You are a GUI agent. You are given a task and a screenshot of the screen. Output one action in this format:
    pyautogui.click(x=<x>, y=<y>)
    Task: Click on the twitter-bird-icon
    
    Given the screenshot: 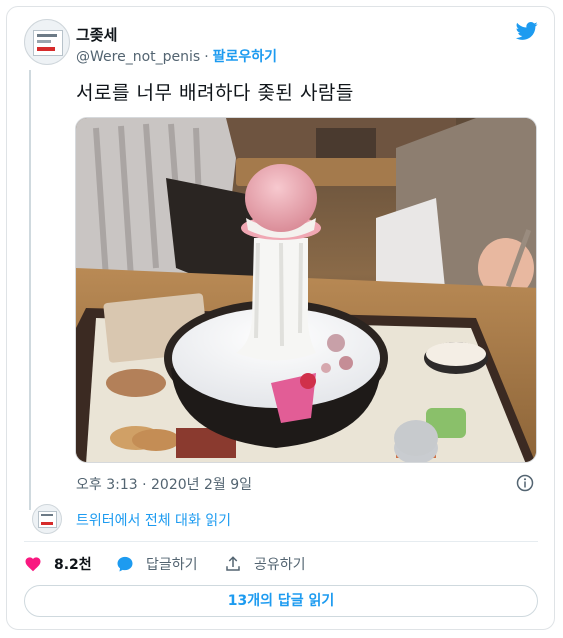 What is the action you would take?
    pyautogui.click(x=527, y=31)
    